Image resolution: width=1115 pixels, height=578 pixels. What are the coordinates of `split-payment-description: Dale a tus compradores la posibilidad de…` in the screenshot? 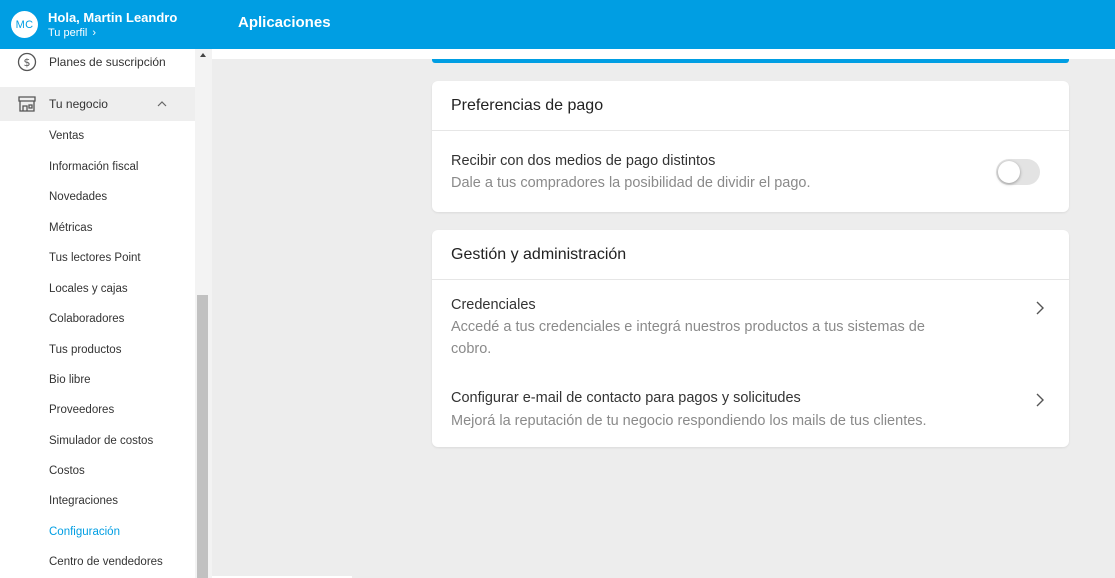 It's located at (631, 183).